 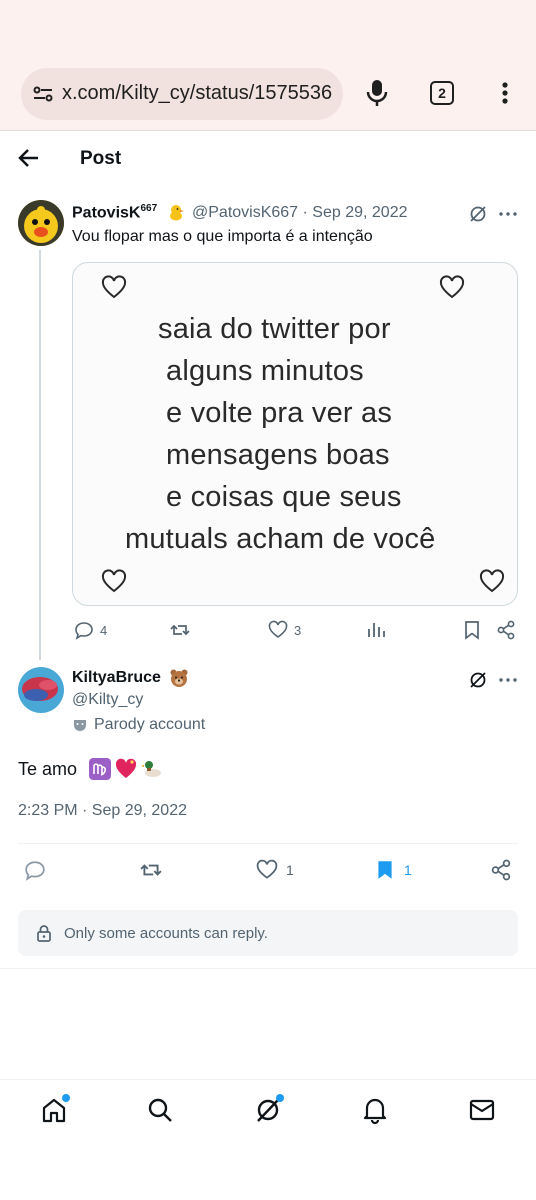 I want to click on more-vert-icon, so click(x=505, y=93).